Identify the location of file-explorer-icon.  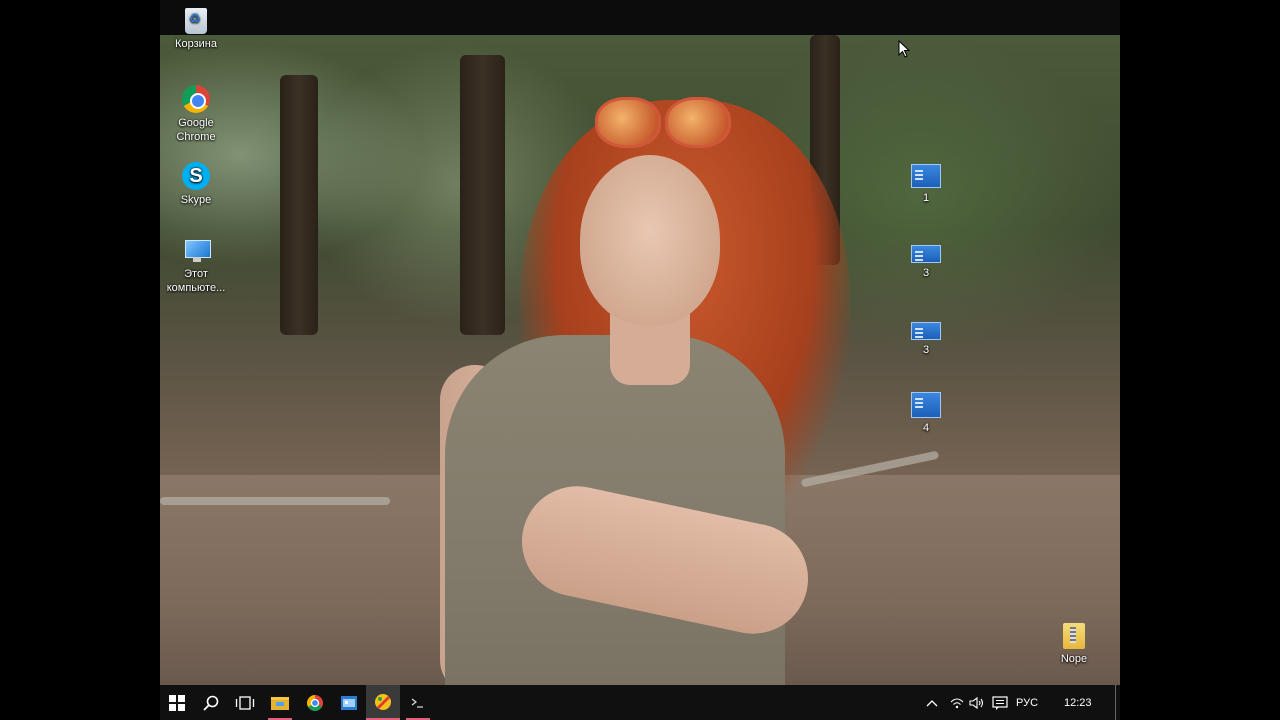
(280, 703).